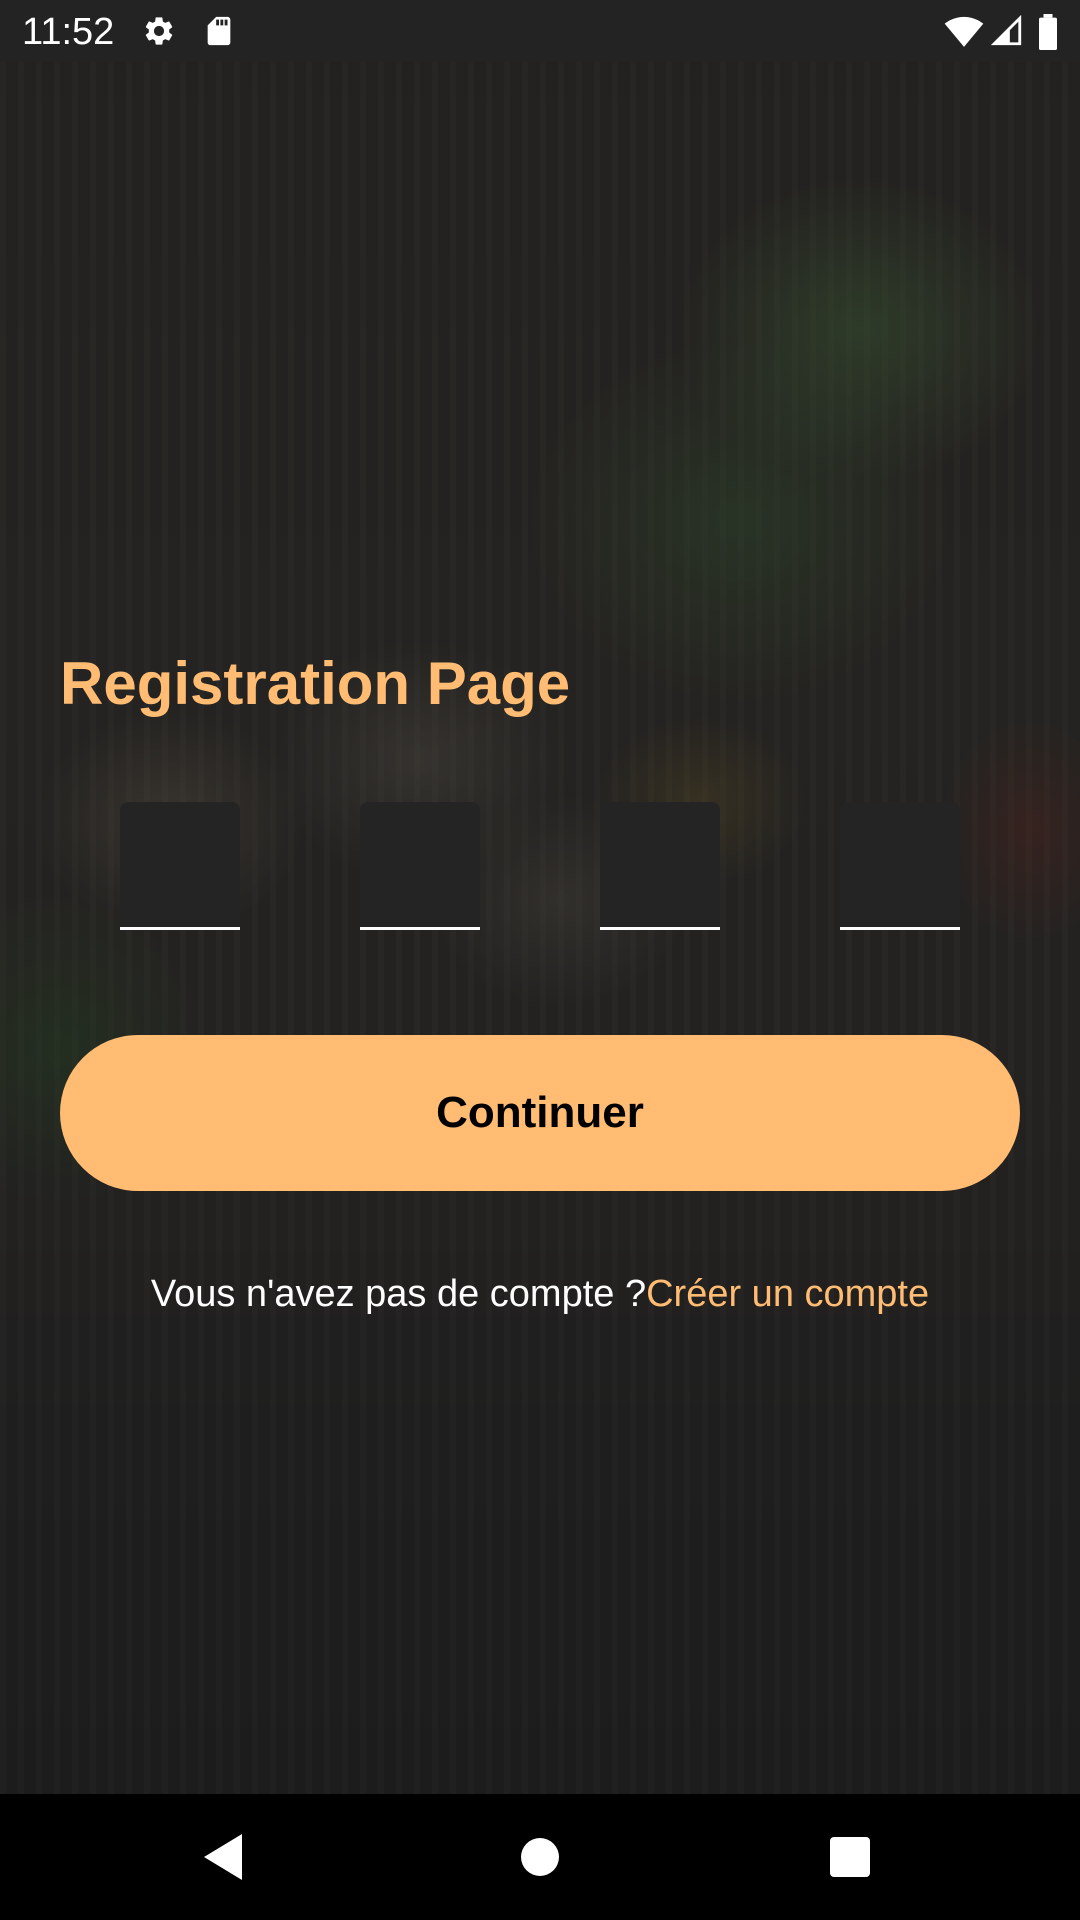 Image resolution: width=1080 pixels, height=1920 pixels. Describe the element at coordinates (850, 1857) in the screenshot. I see `recents-icon` at that location.